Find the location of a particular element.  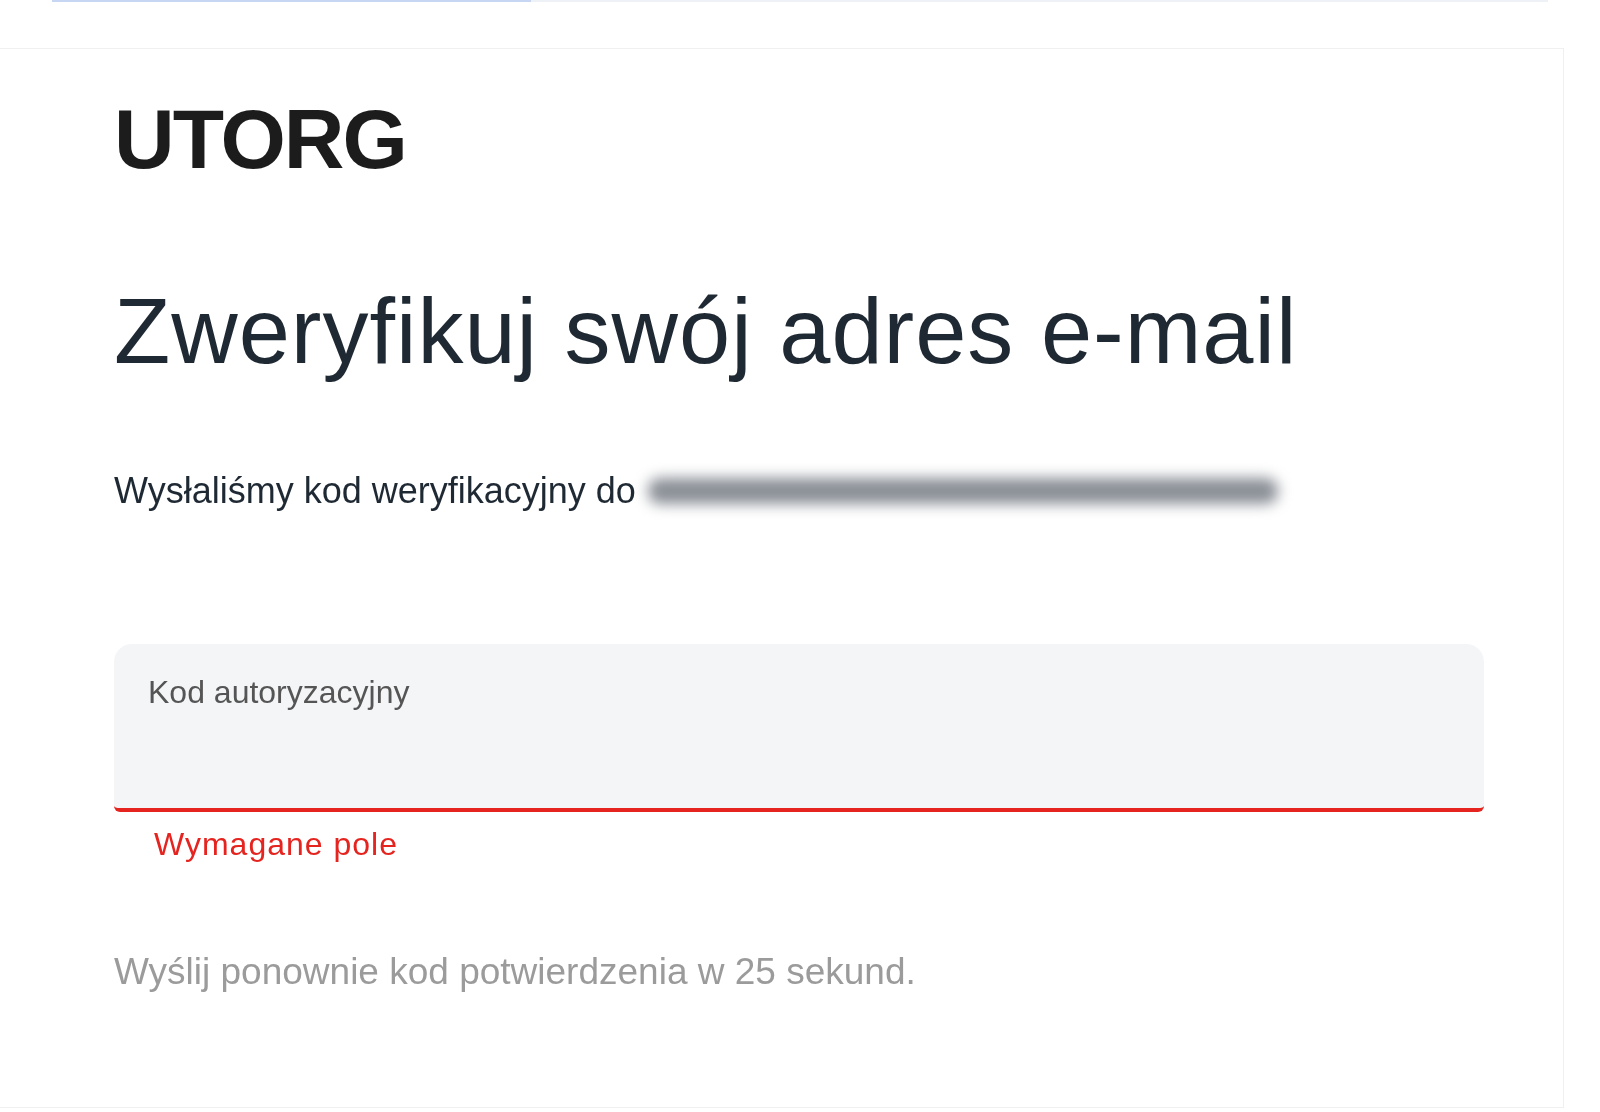

error-message: Wymagane pole is located at coordinates (276, 845).